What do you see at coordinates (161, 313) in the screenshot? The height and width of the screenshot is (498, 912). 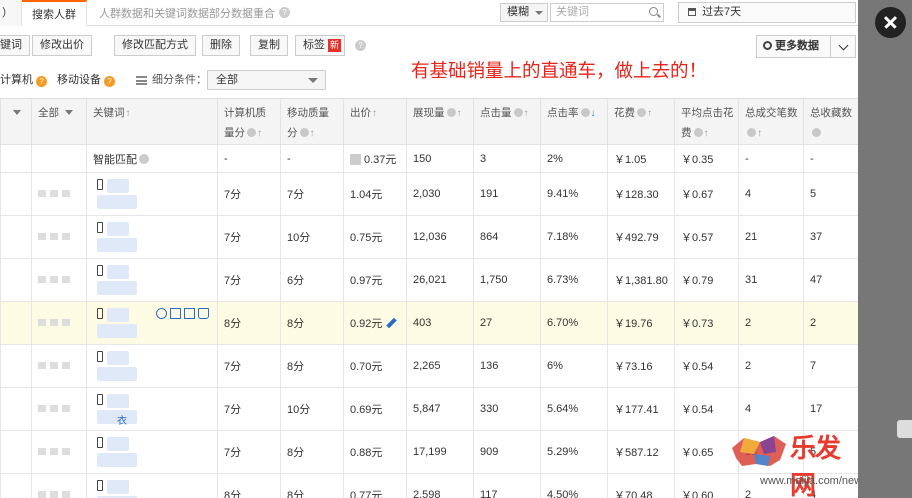 I see `target-icon` at bounding box center [161, 313].